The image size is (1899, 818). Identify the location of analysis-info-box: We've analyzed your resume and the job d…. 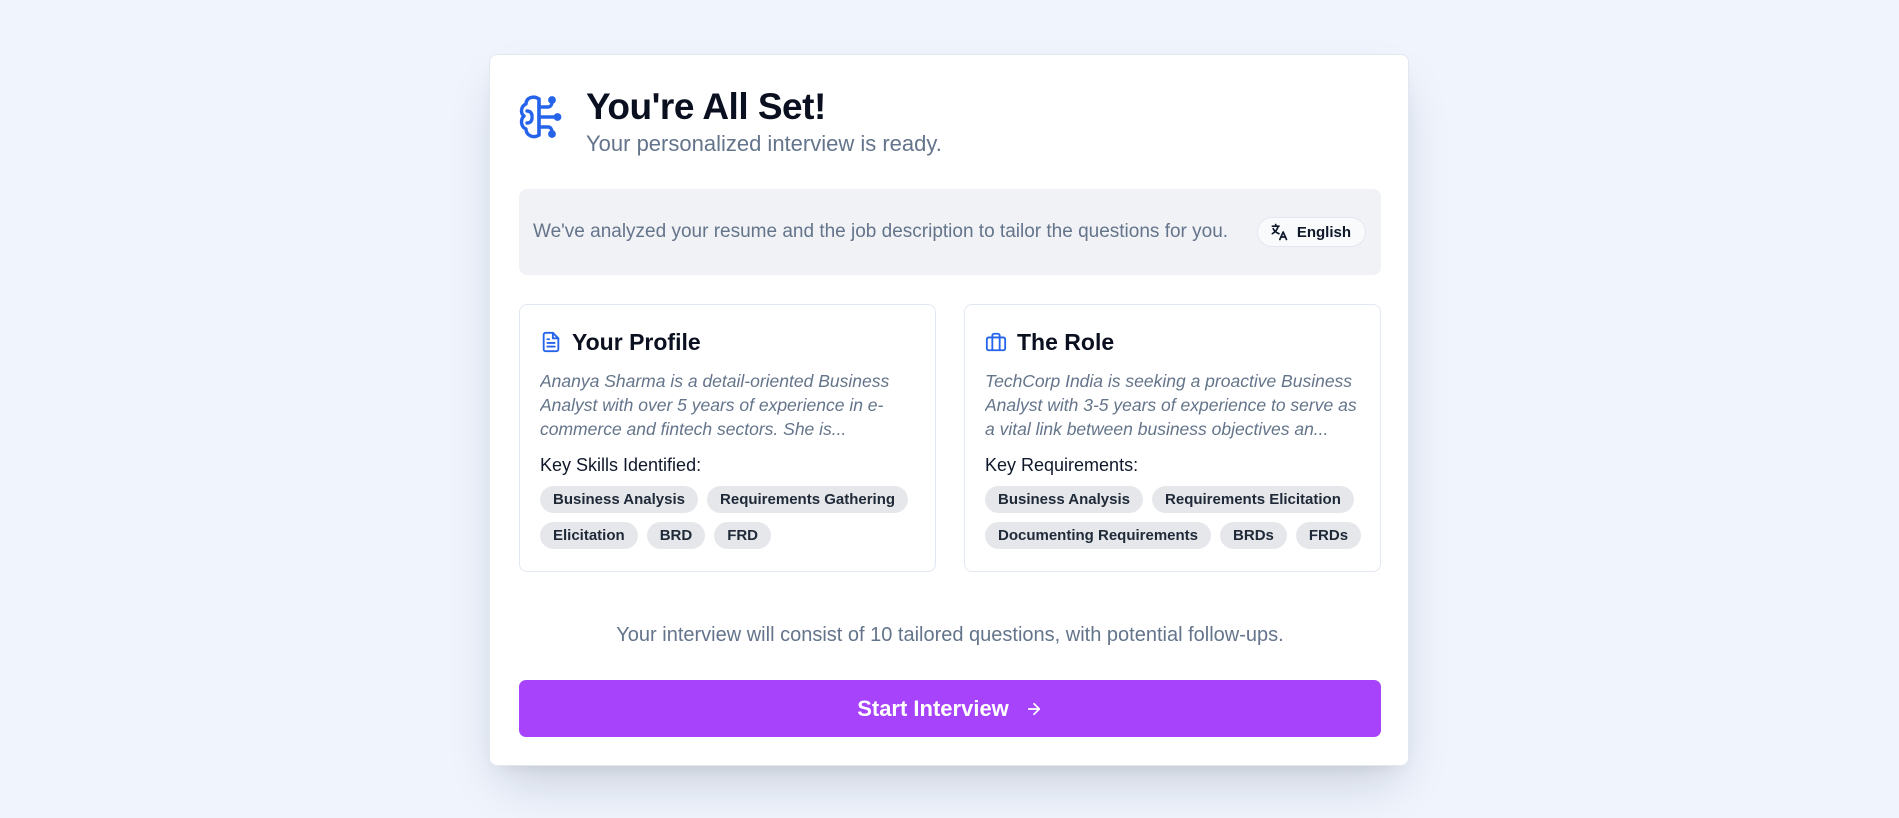
(950, 232).